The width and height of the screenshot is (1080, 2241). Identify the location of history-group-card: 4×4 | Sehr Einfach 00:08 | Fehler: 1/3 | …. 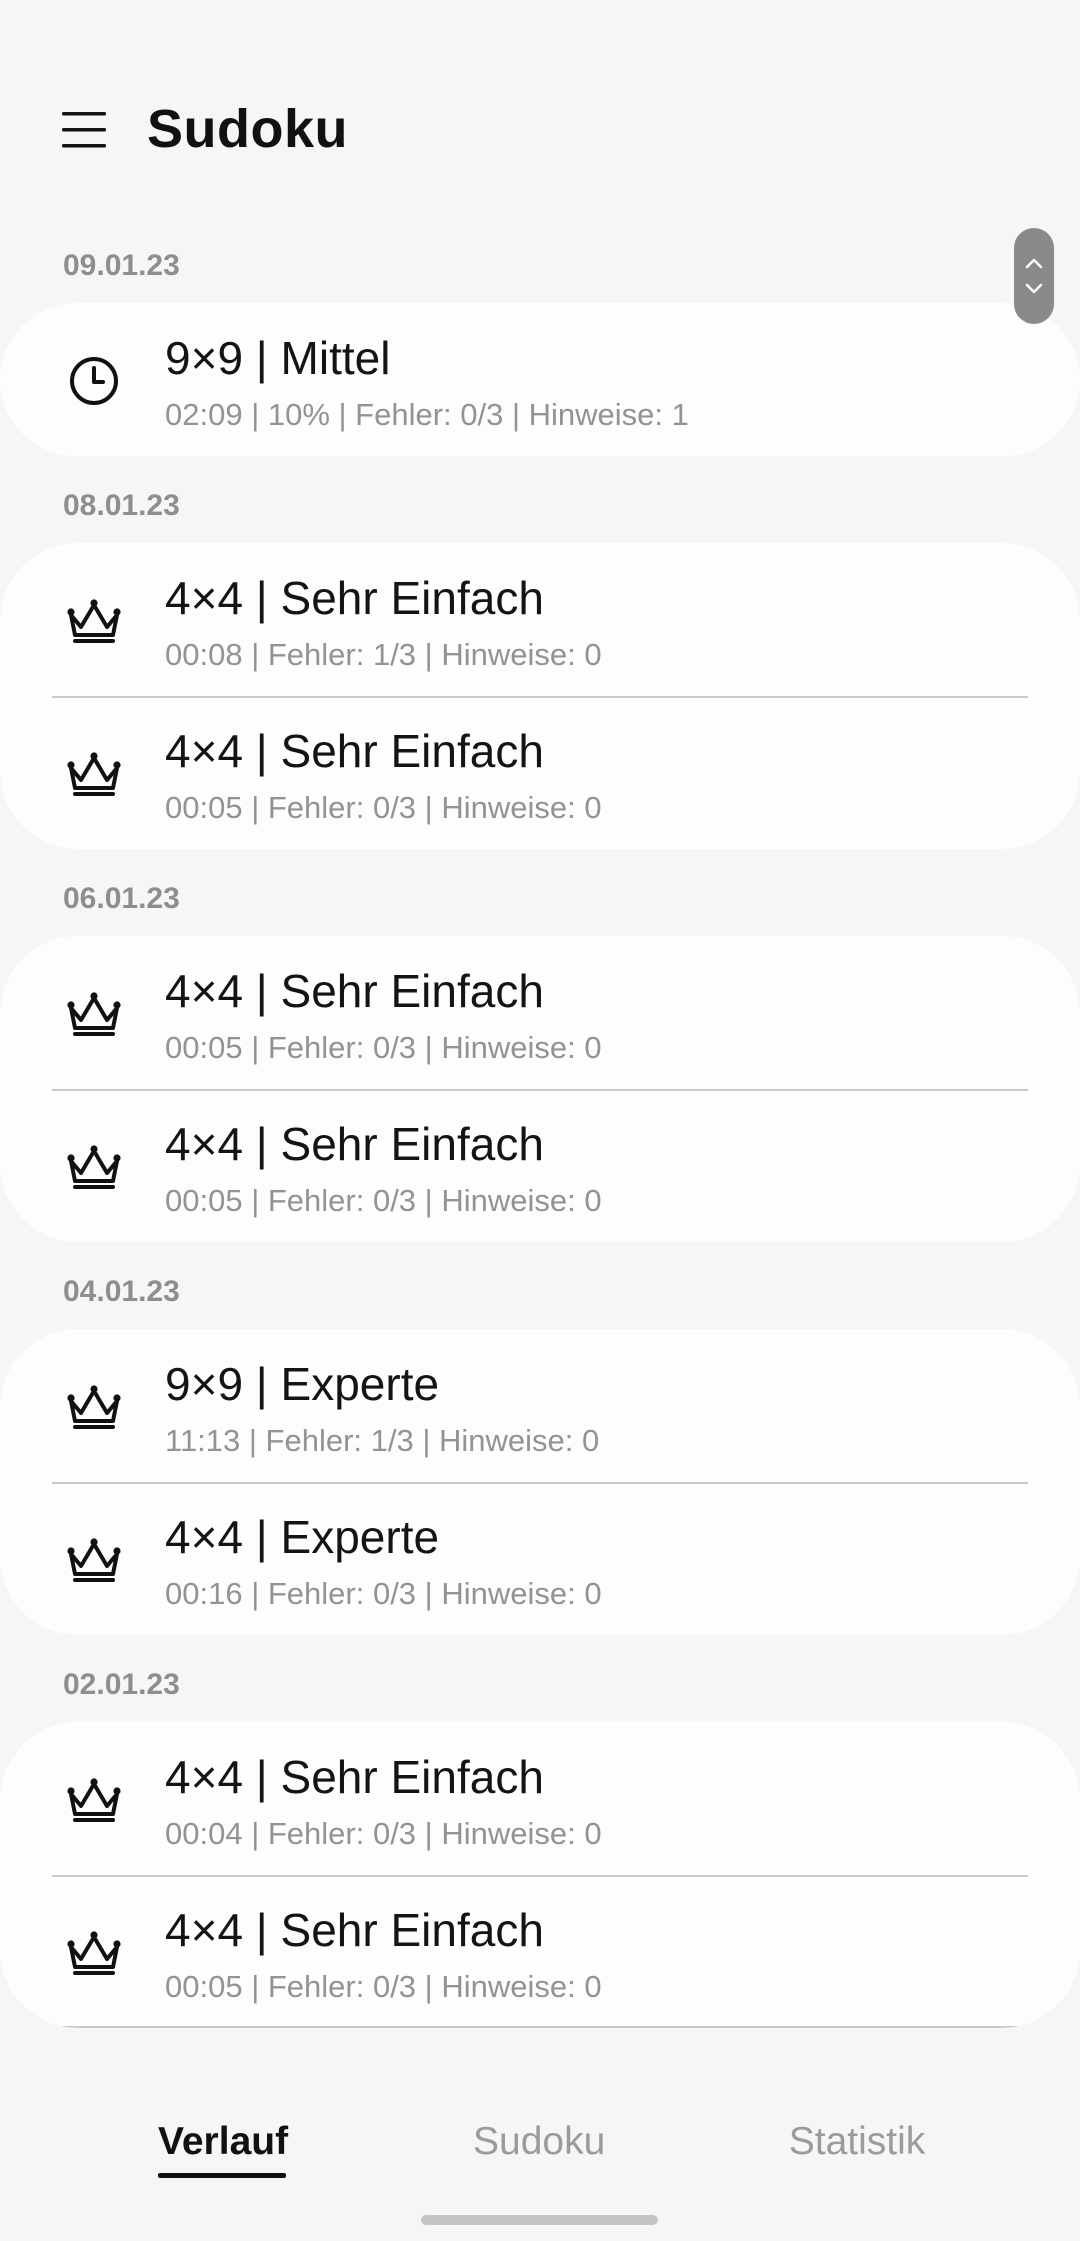
(540, 696).